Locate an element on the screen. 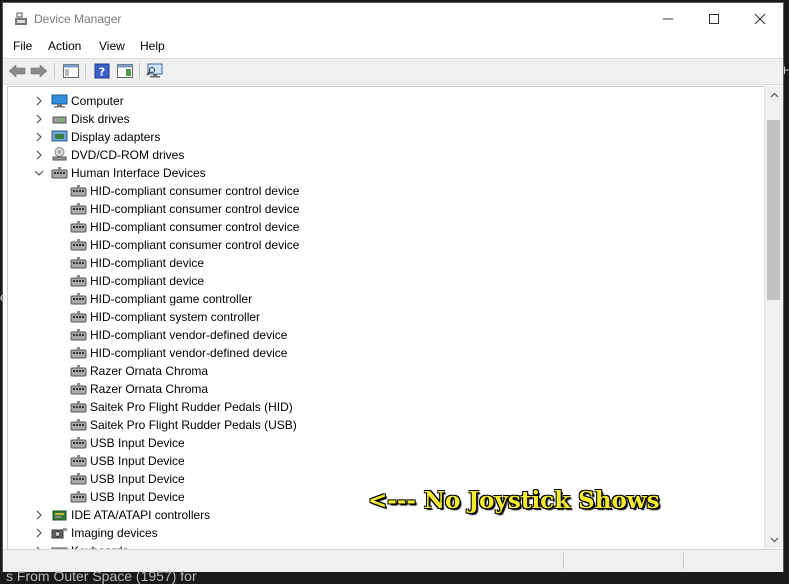 This screenshot has height=584, width=789. back-arrow-icon is located at coordinates (17, 71).